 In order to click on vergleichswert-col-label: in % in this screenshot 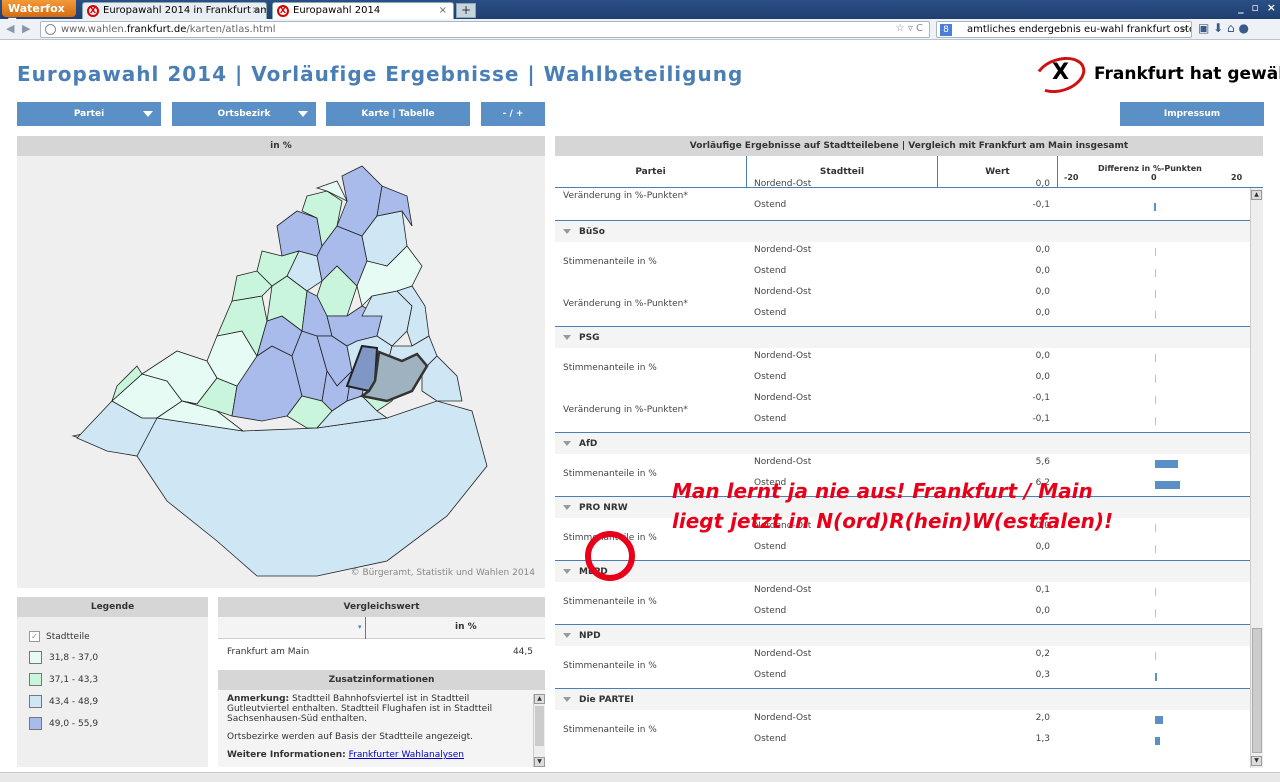, I will do `click(466, 627)`.